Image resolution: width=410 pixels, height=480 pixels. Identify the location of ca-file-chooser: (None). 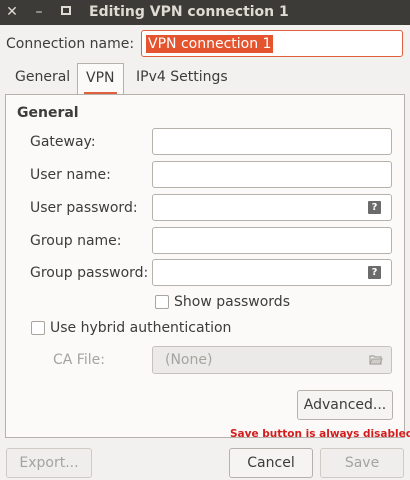
(272, 360).